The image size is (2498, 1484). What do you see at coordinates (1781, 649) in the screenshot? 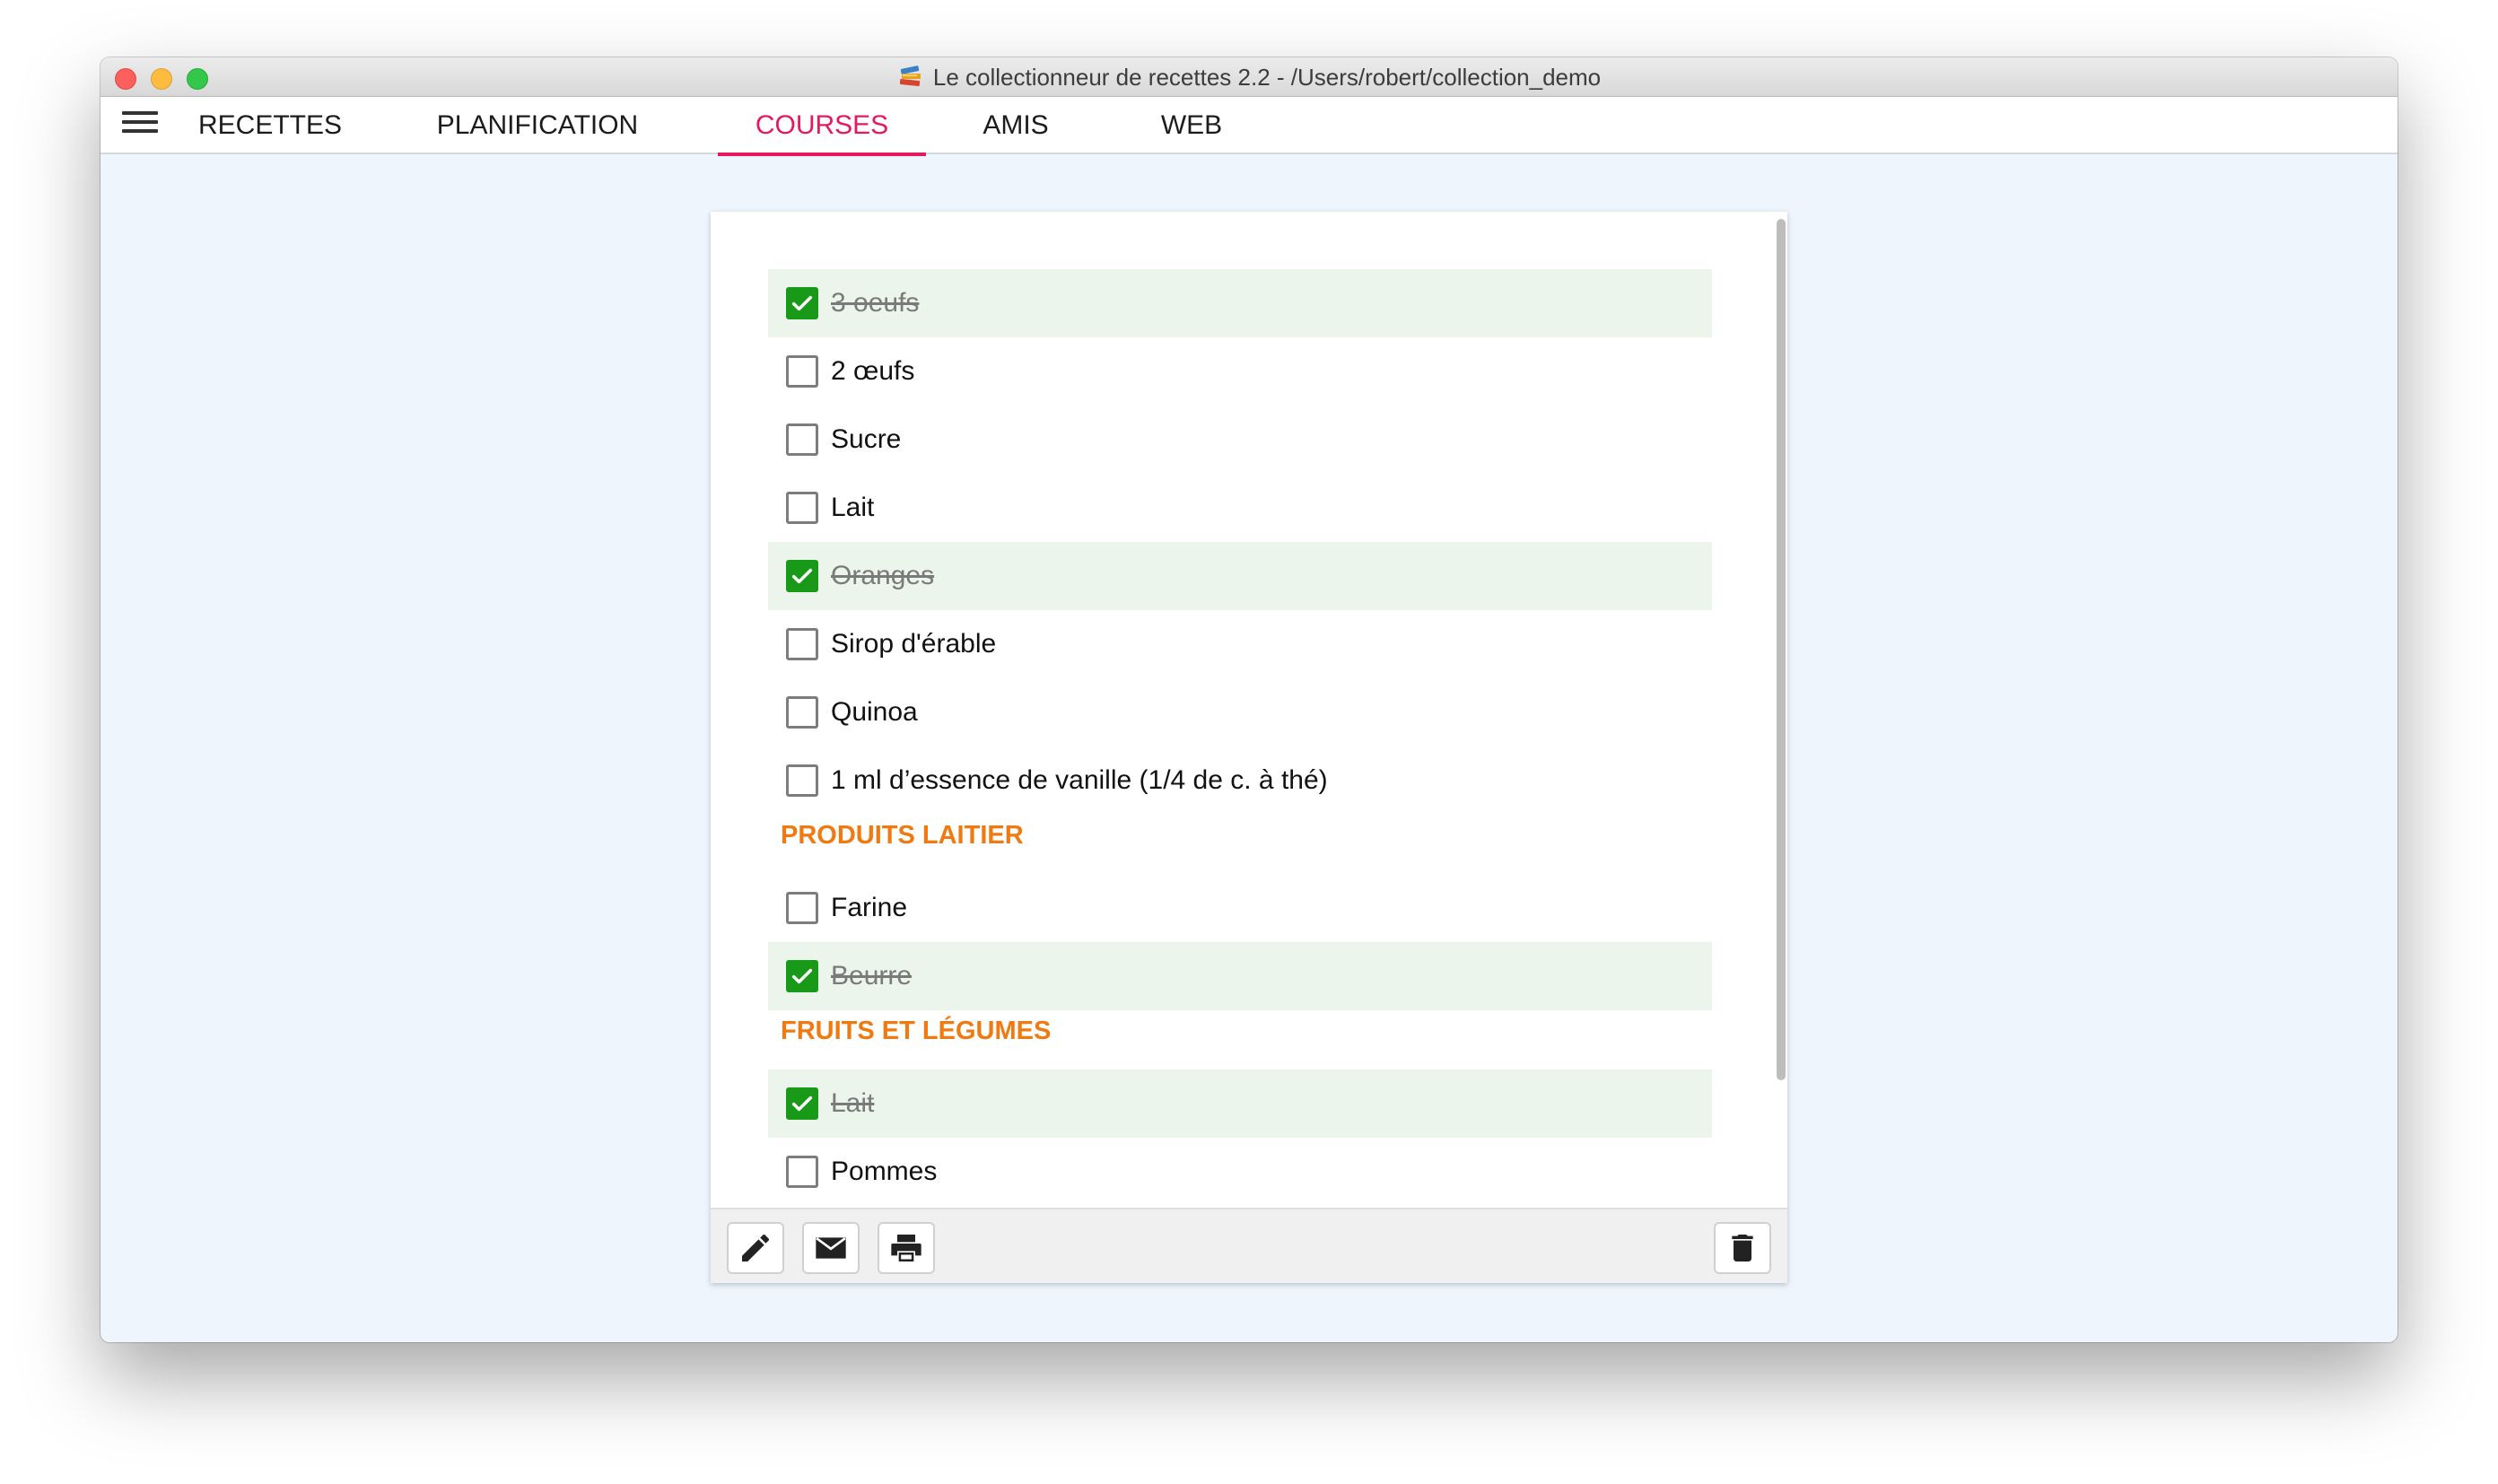
I see `scrollbar` at bounding box center [1781, 649].